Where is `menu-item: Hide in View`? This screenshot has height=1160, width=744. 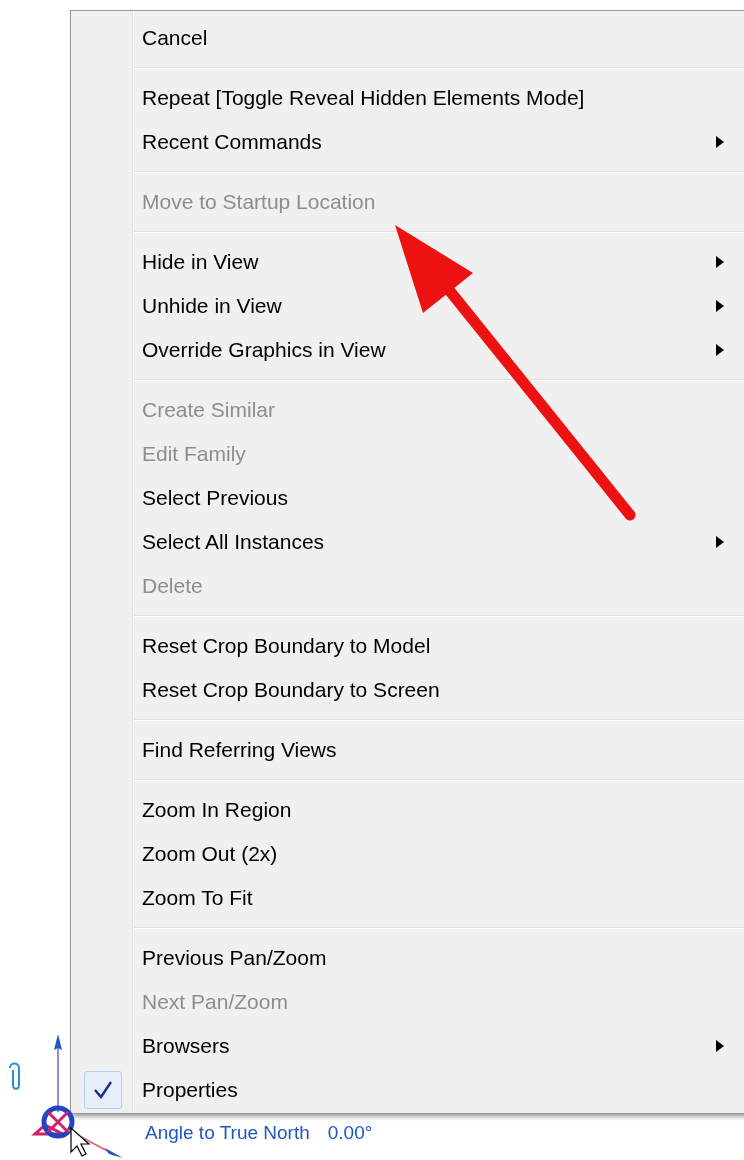 menu-item: Hide in View is located at coordinates (407, 262).